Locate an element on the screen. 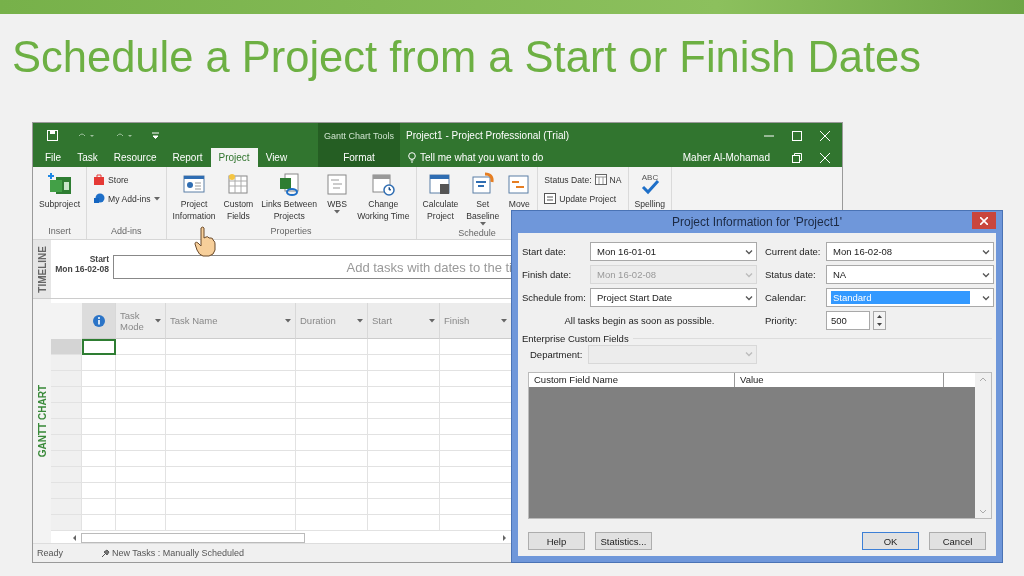 The image size is (1024, 576). ribbon-button: Set Baseline is located at coordinates (483, 199).